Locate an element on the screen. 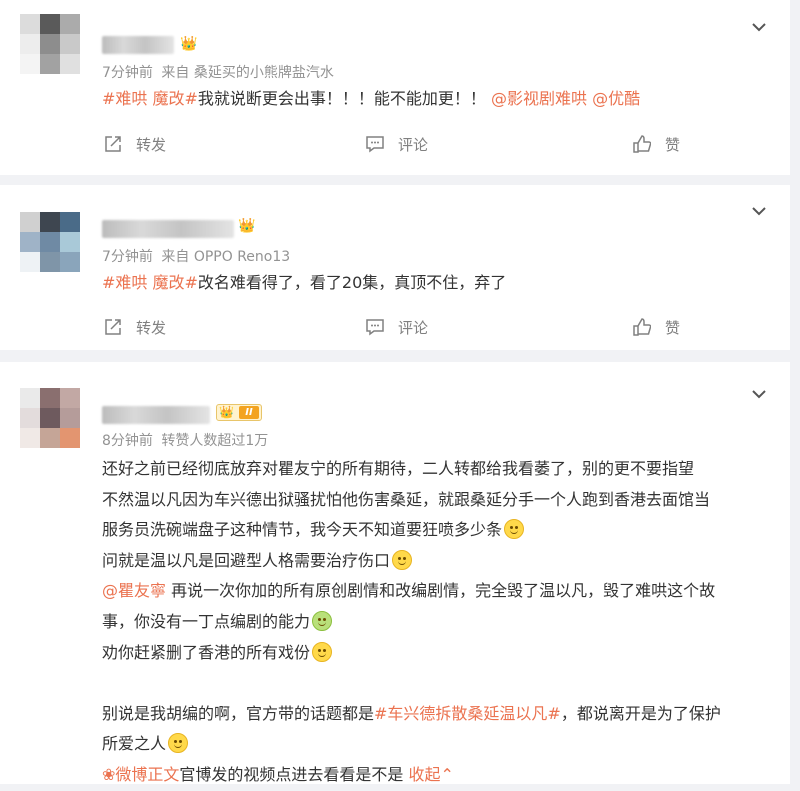  source: 来自 桑延买的小熊牌盐汽水 is located at coordinates (247, 73).